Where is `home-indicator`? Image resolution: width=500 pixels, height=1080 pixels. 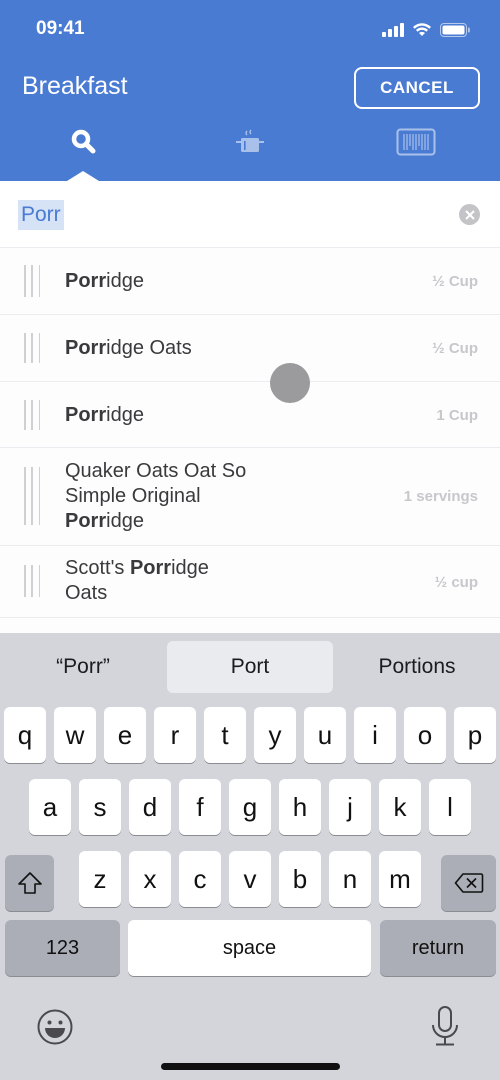
home-indicator is located at coordinates (250, 1066).